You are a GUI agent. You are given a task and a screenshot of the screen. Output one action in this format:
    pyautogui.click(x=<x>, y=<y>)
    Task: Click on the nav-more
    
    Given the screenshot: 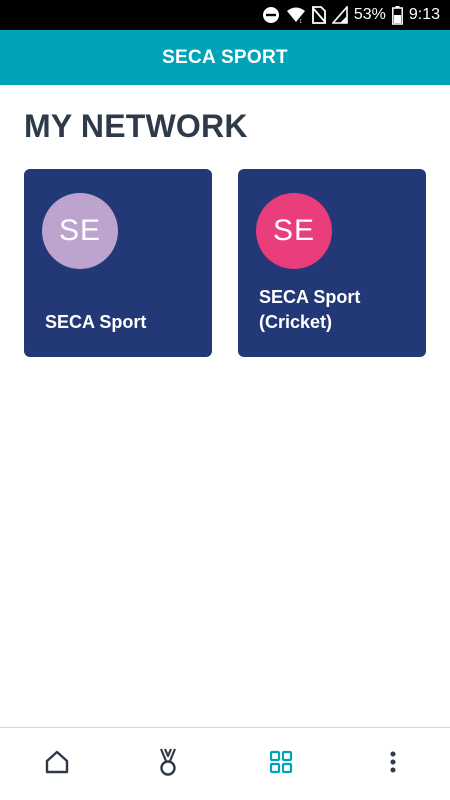 What is the action you would take?
    pyautogui.click(x=393, y=764)
    